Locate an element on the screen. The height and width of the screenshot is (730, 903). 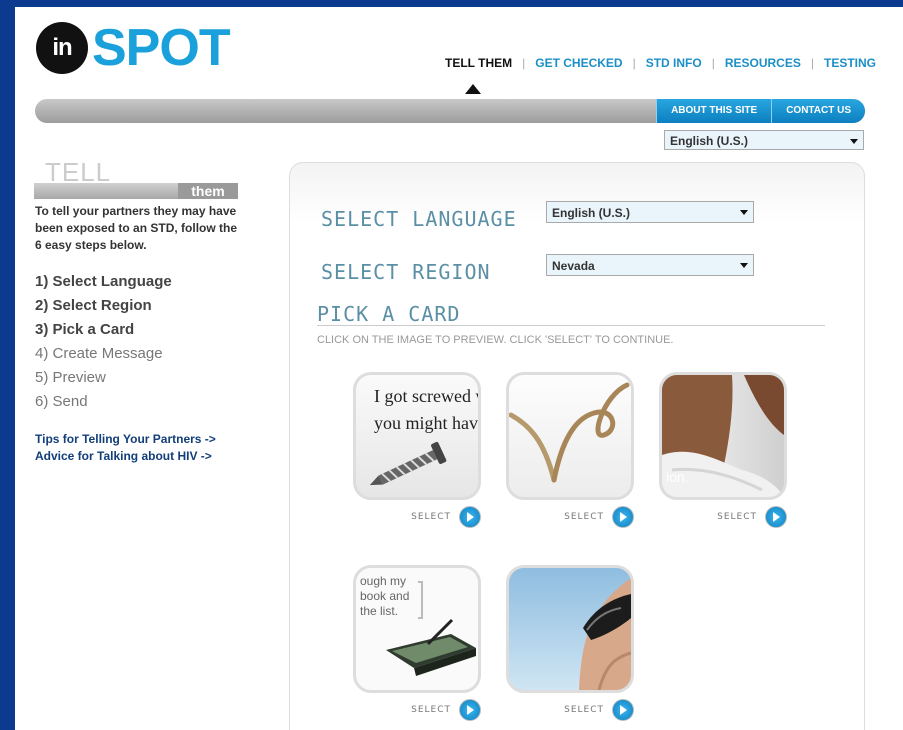
step-send: 6) Send is located at coordinates (61, 401).